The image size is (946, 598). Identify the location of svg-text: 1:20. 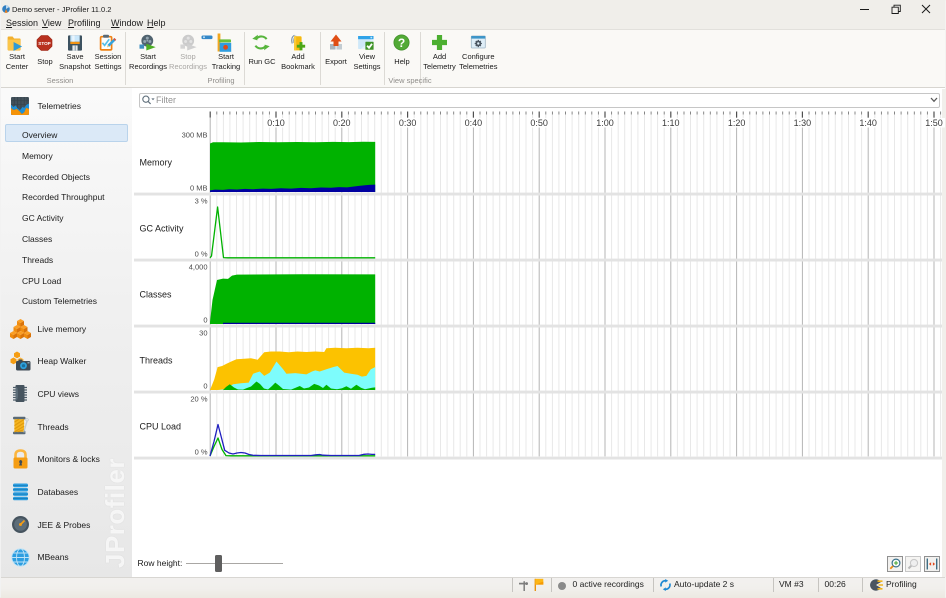
(737, 123).